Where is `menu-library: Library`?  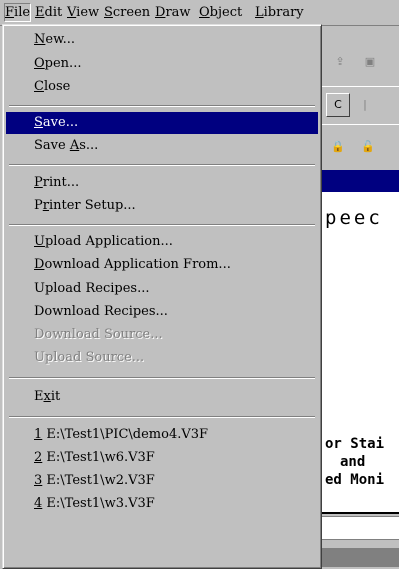
menu-library: Library is located at coordinates (279, 12).